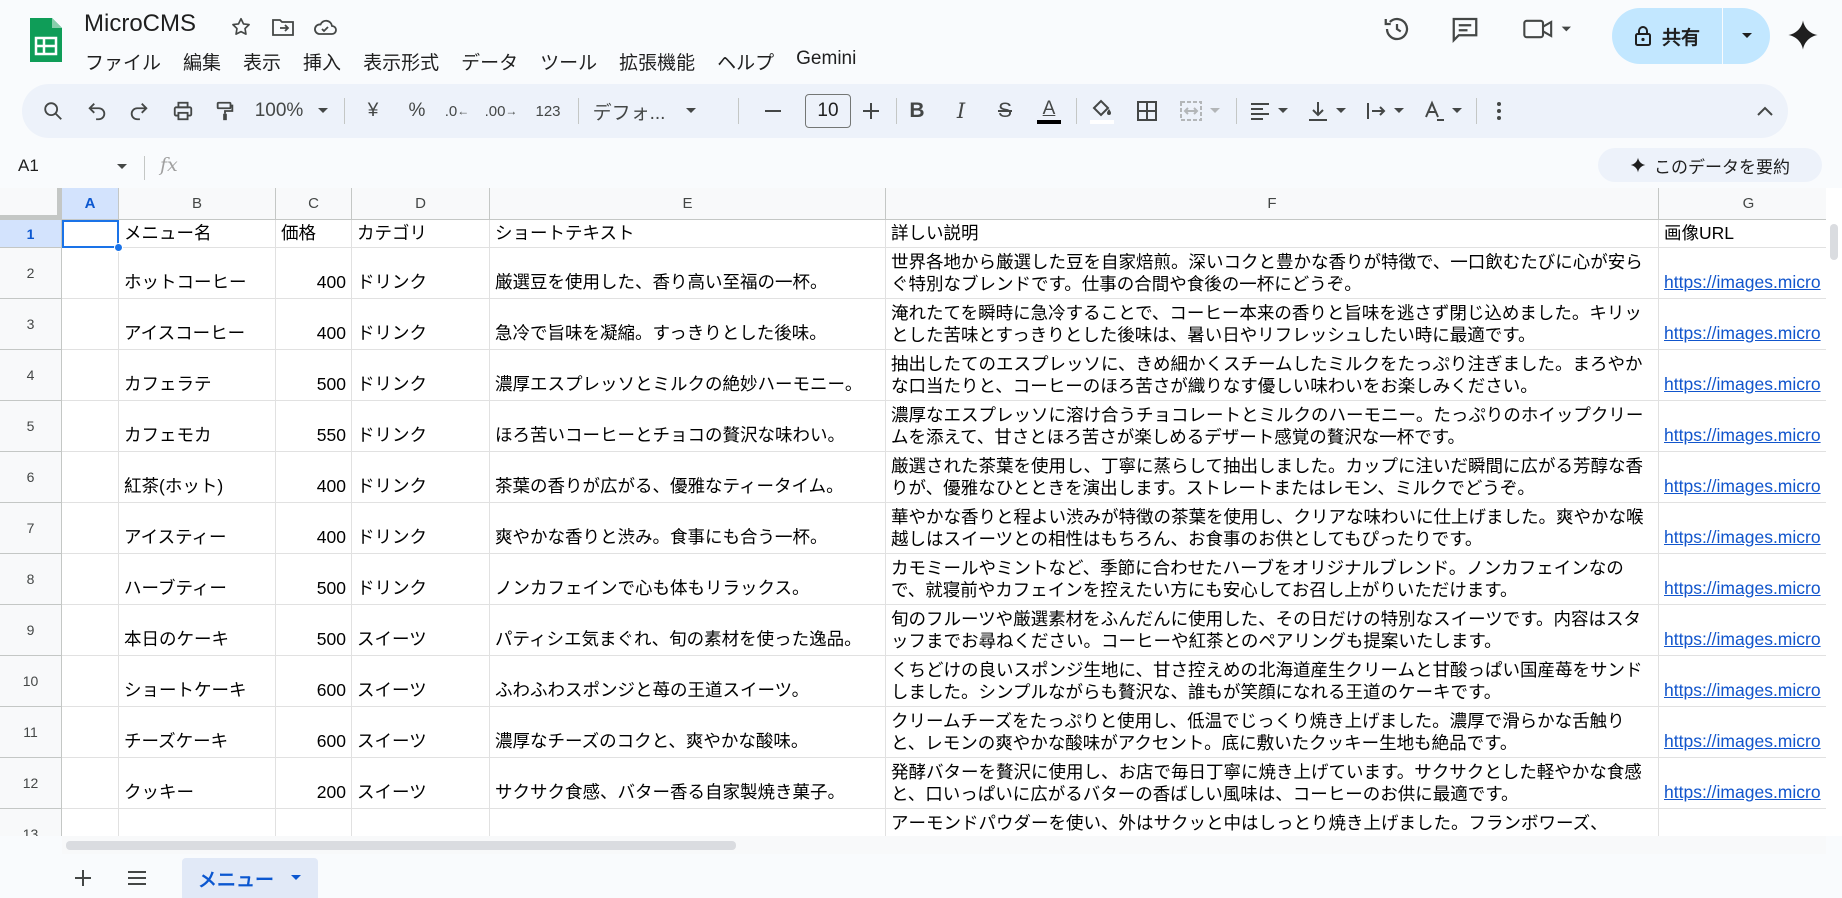 The height and width of the screenshot is (898, 1842). I want to click on row-header: 4, so click(31, 375).